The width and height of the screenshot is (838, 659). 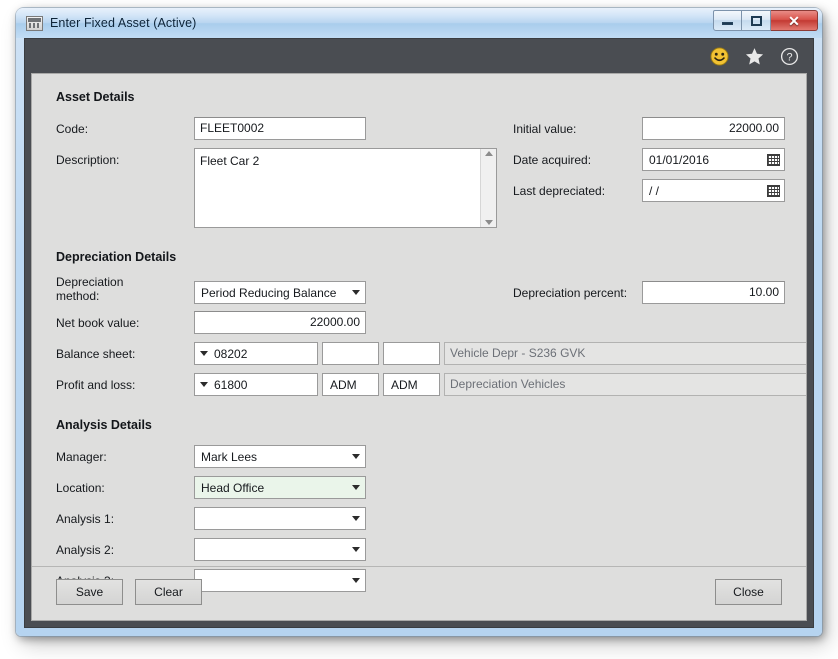 I want to click on manager-label: Manager:, so click(x=81, y=457).